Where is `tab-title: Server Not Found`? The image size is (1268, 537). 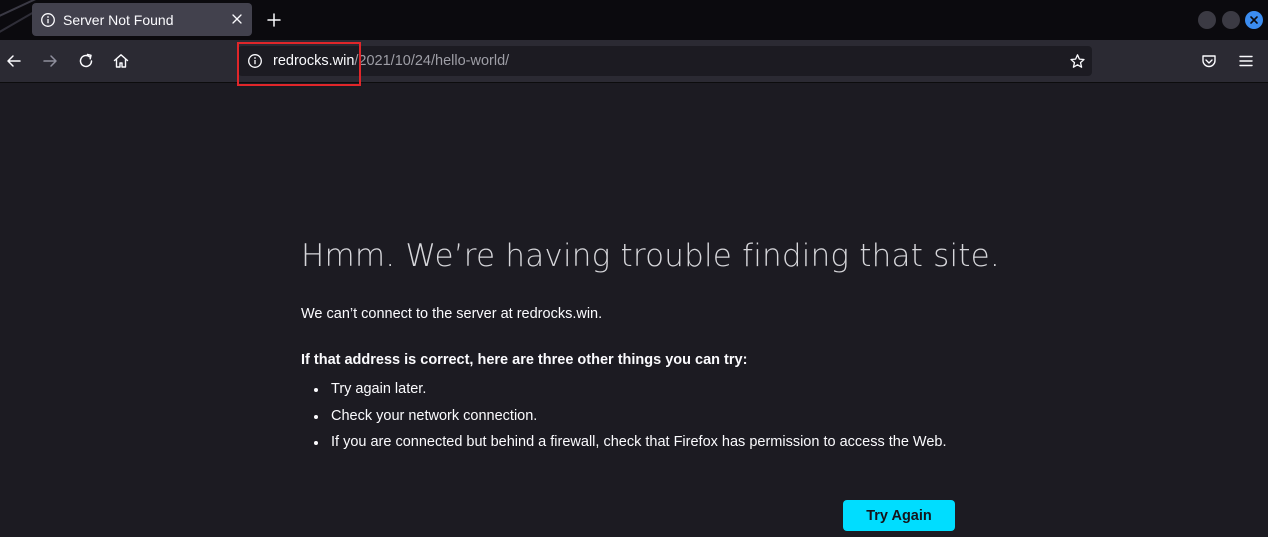 tab-title: Server Not Found is located at coordinates (118, 19).